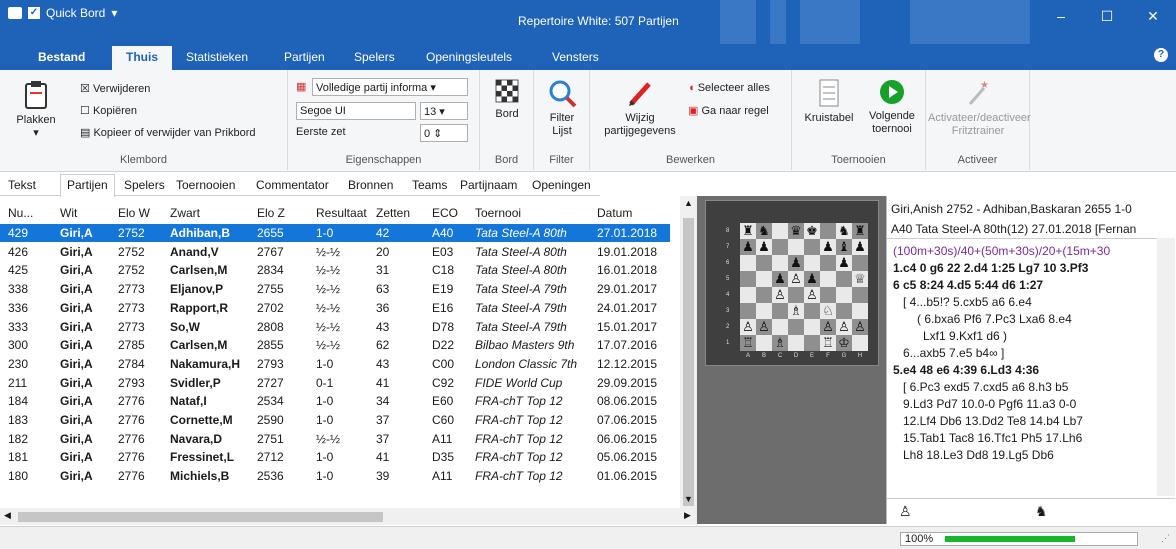 Image resolution: width=1176 pixels, height=549 pixels. I want to click on variation-line: ( 6.bxa6 Pf6 7.Pc3 Lxa6 8.e4, so click(1022, 319).